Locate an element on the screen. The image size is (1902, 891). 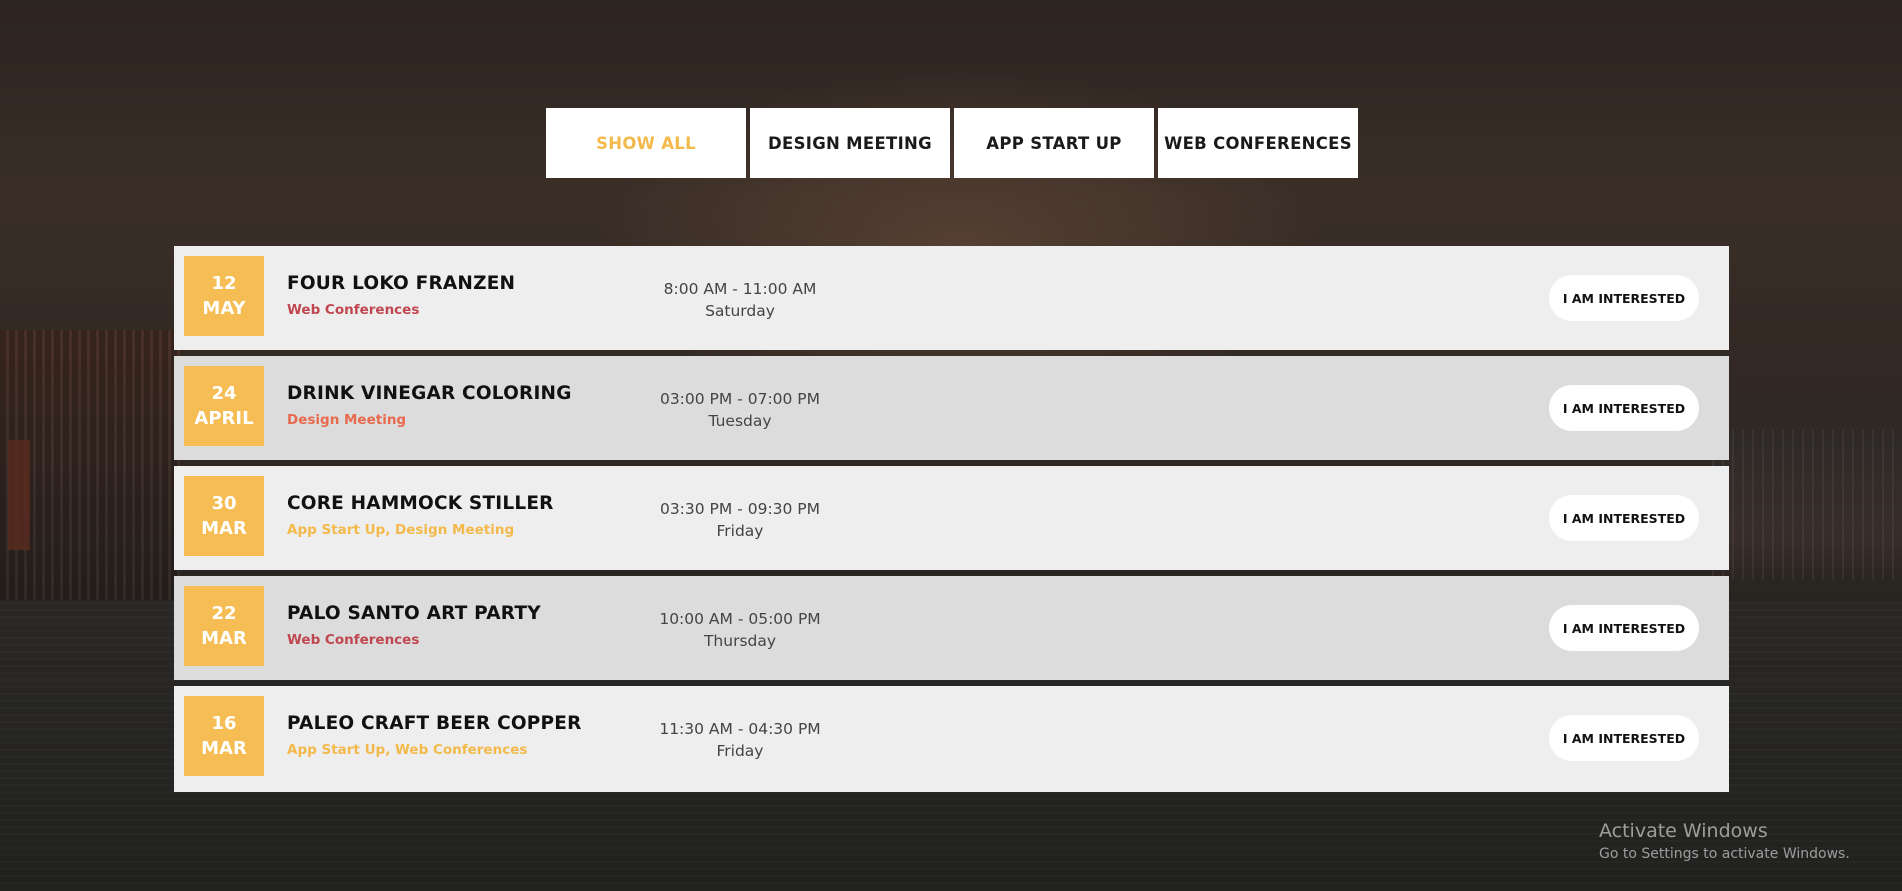
event-time: 03:00 PM - 07:00 PM Tuesday is located at coordinates (740, 410).